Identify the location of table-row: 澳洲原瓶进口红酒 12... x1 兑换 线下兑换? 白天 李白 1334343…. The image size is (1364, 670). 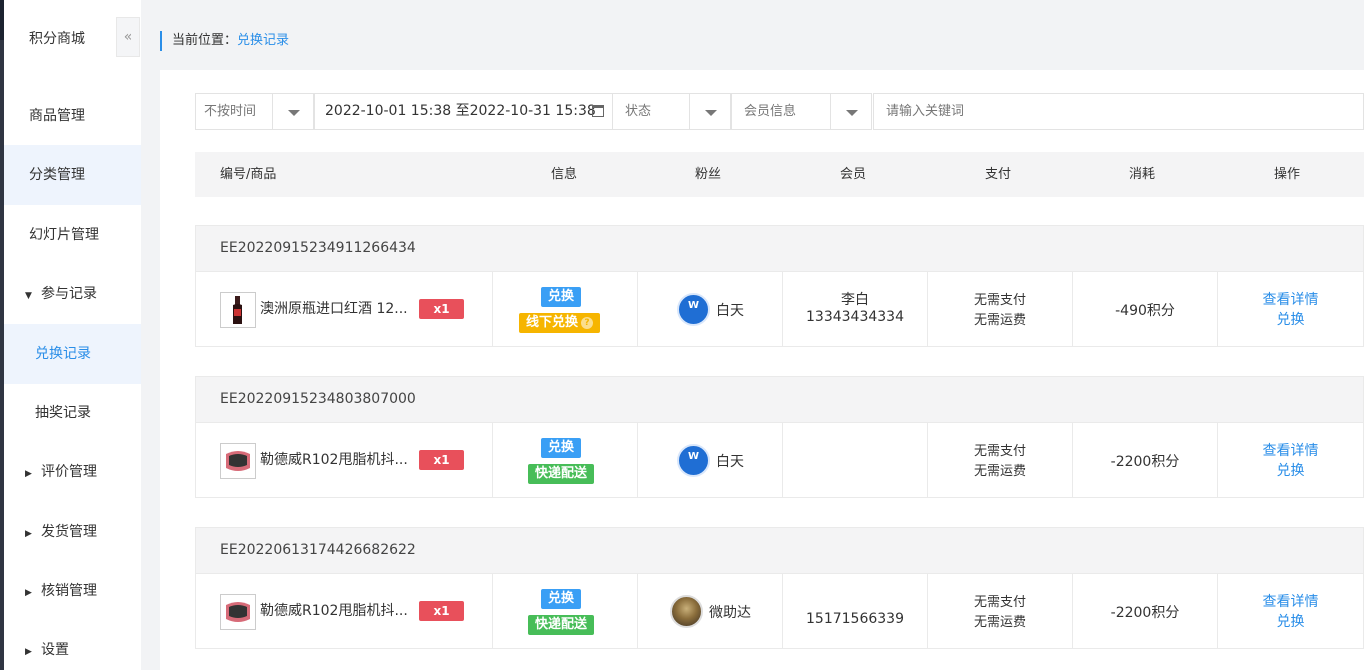
(779, 309).